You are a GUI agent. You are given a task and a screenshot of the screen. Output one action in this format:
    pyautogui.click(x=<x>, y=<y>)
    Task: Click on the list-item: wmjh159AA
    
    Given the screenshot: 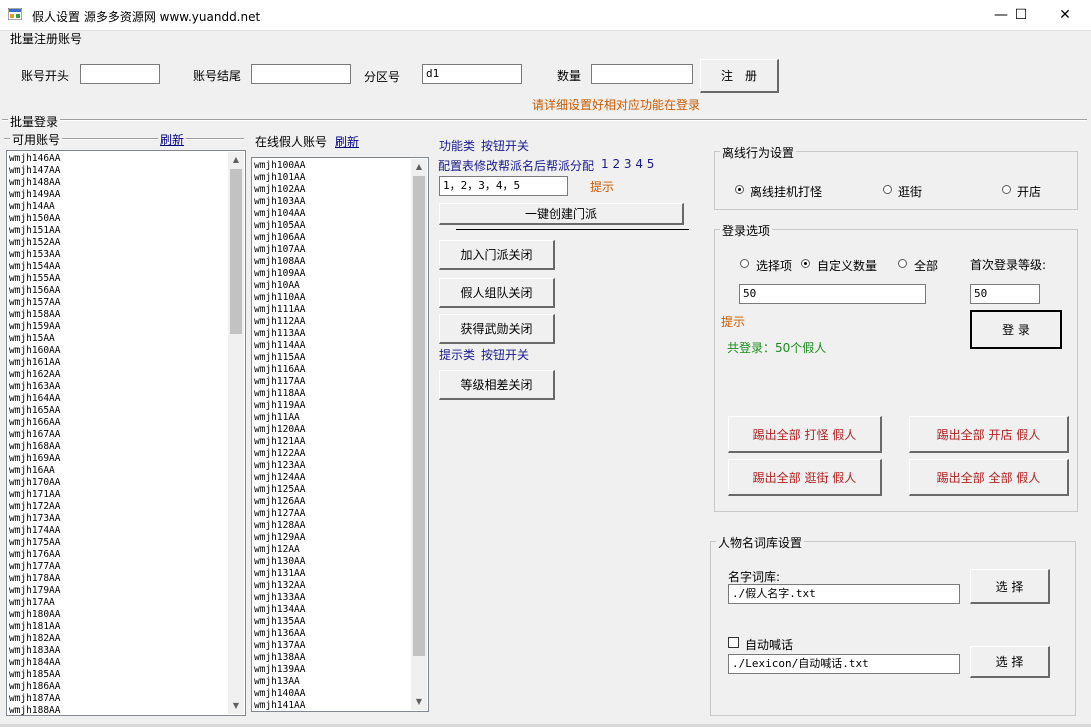 What is the action you would take?
    pyautogui.click(x=34, y=327)
    